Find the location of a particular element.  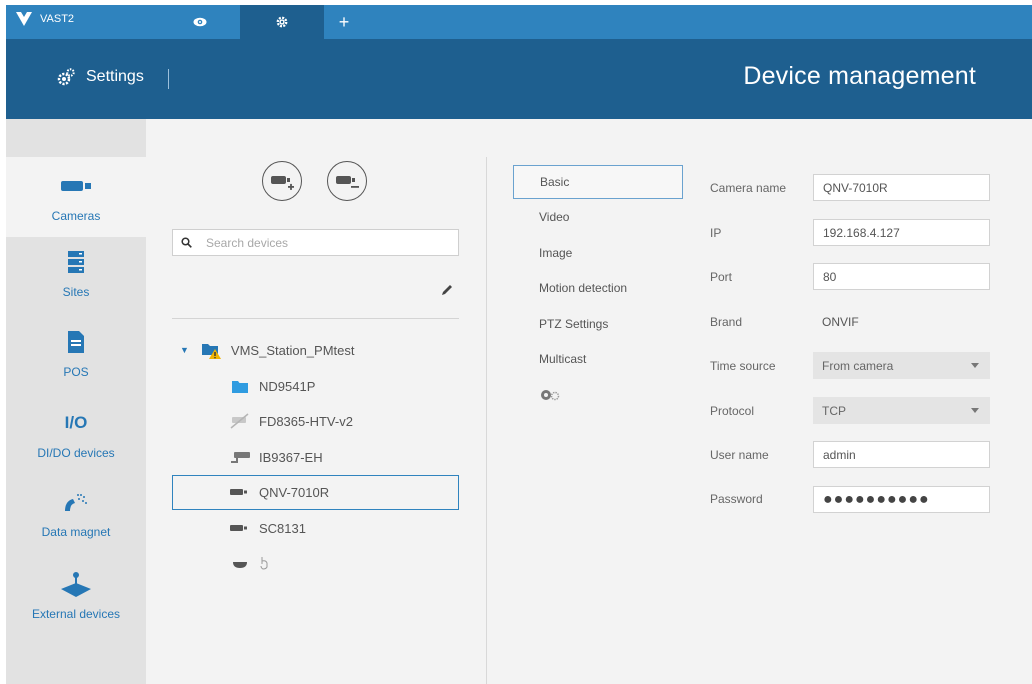

tree-item is located at coordinates (249, 564).